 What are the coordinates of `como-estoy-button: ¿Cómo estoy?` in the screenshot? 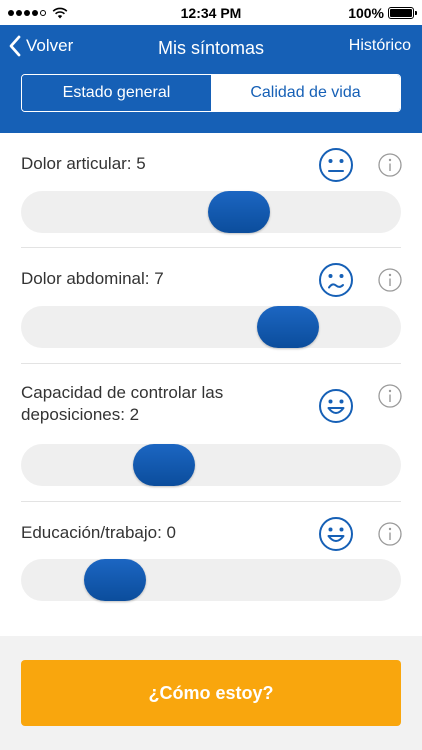 It's located at (211, 693).